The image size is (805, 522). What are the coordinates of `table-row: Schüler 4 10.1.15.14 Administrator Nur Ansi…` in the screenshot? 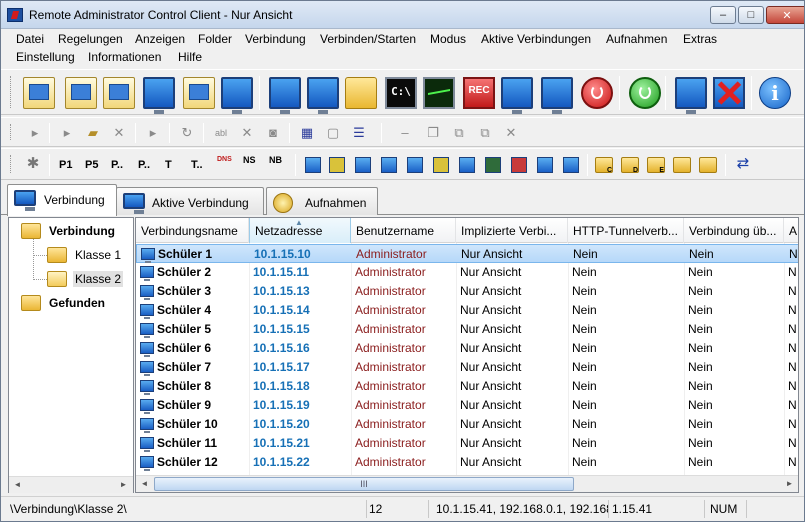 It's located at (467, 310).